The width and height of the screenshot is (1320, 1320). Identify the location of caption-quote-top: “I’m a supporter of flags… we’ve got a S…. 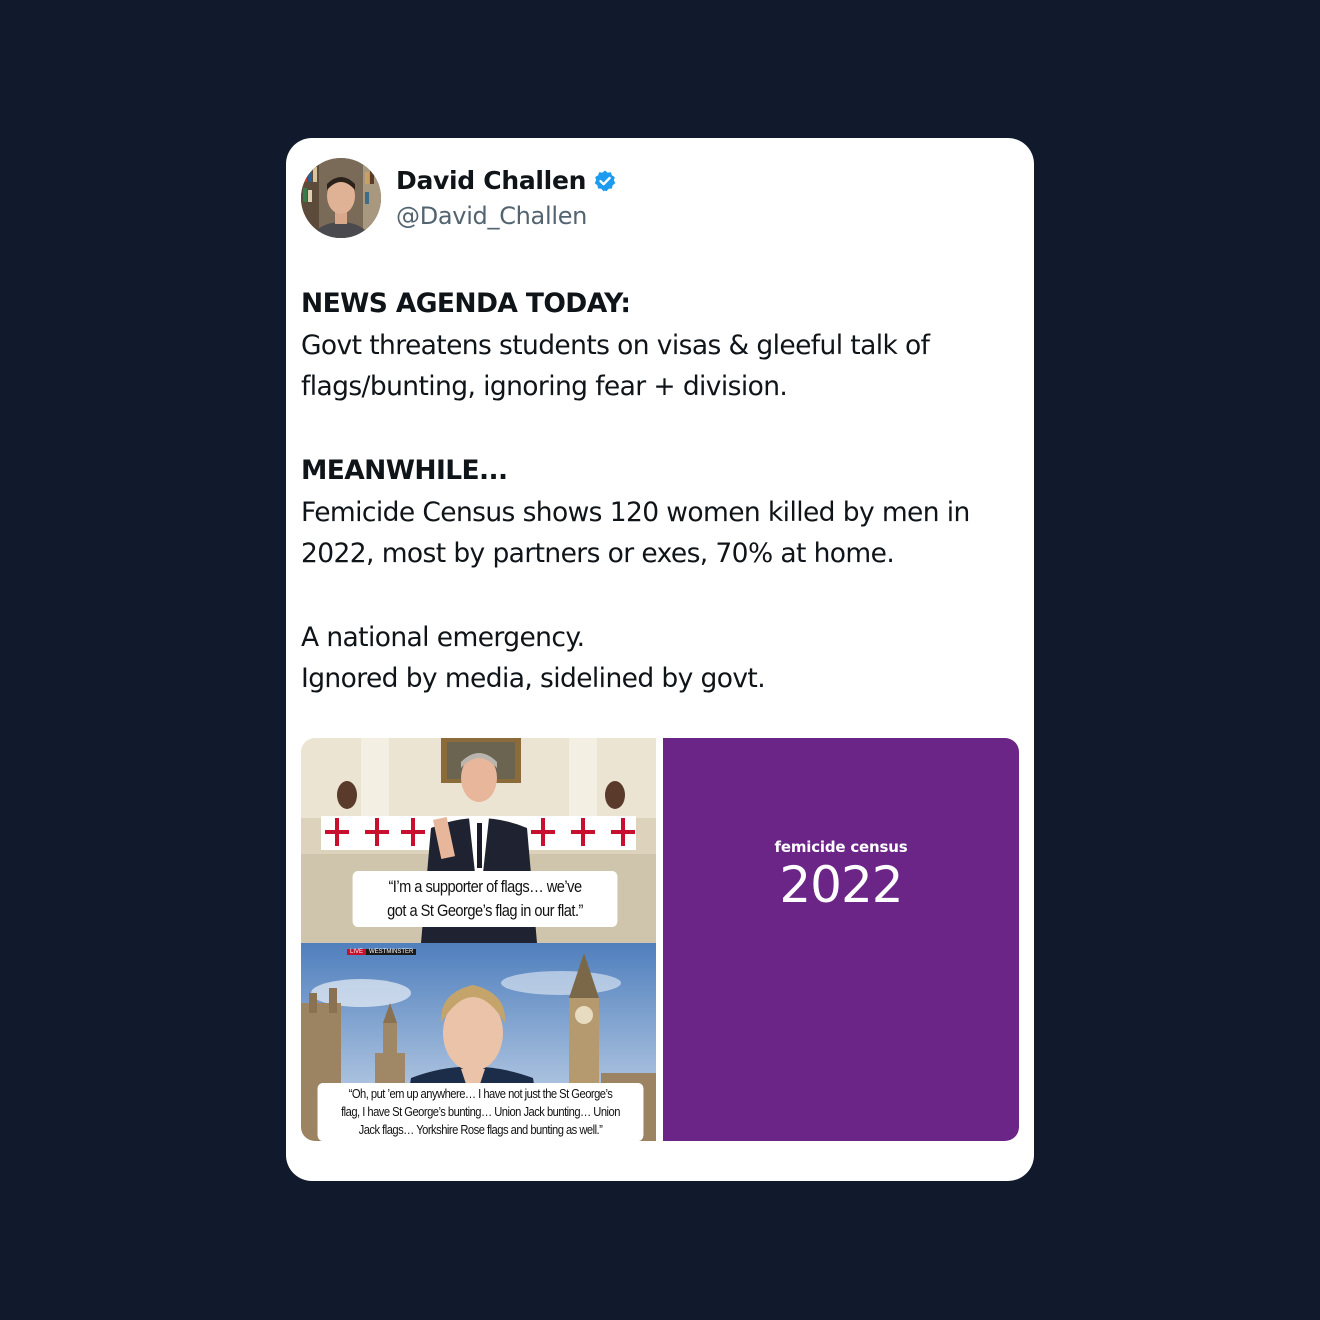
(485, 899).